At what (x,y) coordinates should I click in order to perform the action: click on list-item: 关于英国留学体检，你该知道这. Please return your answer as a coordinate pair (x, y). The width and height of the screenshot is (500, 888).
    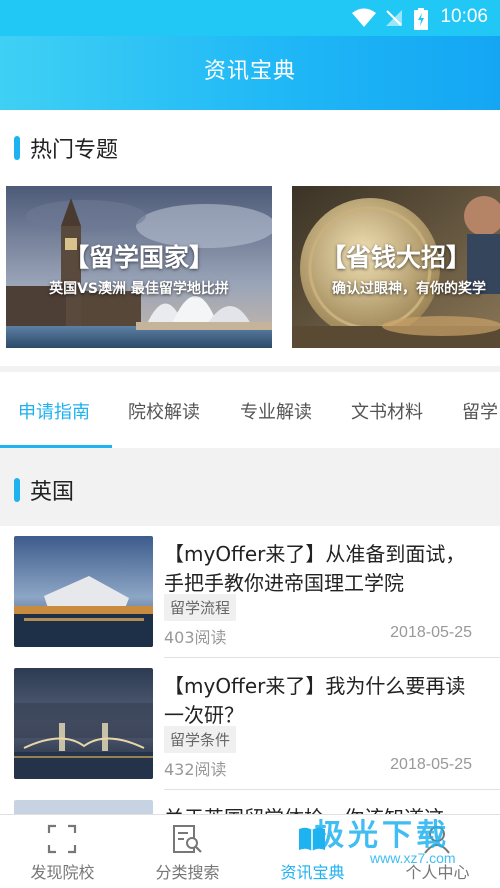
    Looking at the image, I should click on (250, 802).